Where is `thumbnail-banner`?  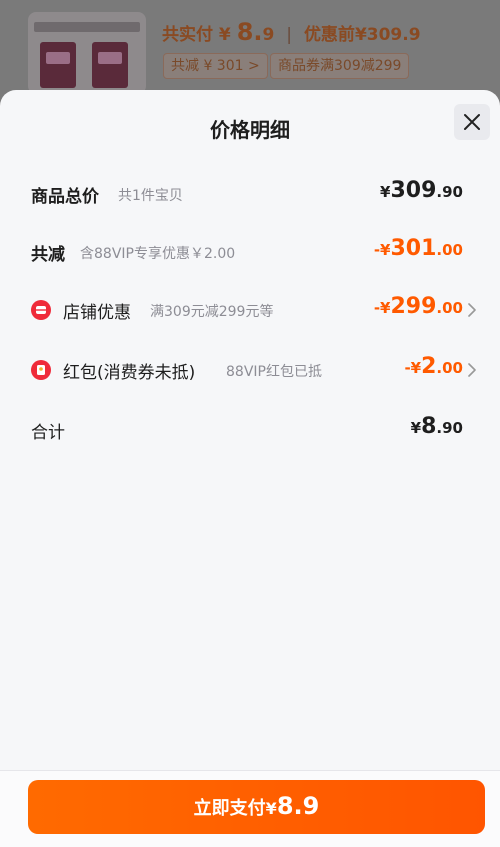
thumbnail-banner is located at coordinates (87, 27).